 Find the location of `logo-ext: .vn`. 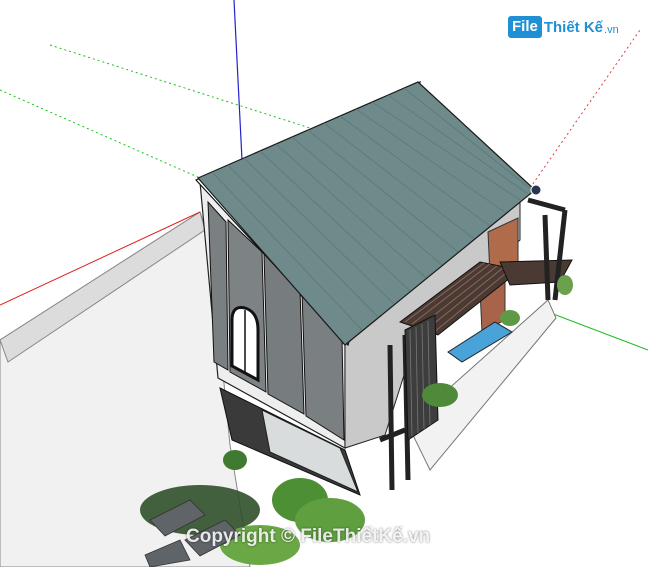

logo-ext: .vn is located at coordinates (611, 29).